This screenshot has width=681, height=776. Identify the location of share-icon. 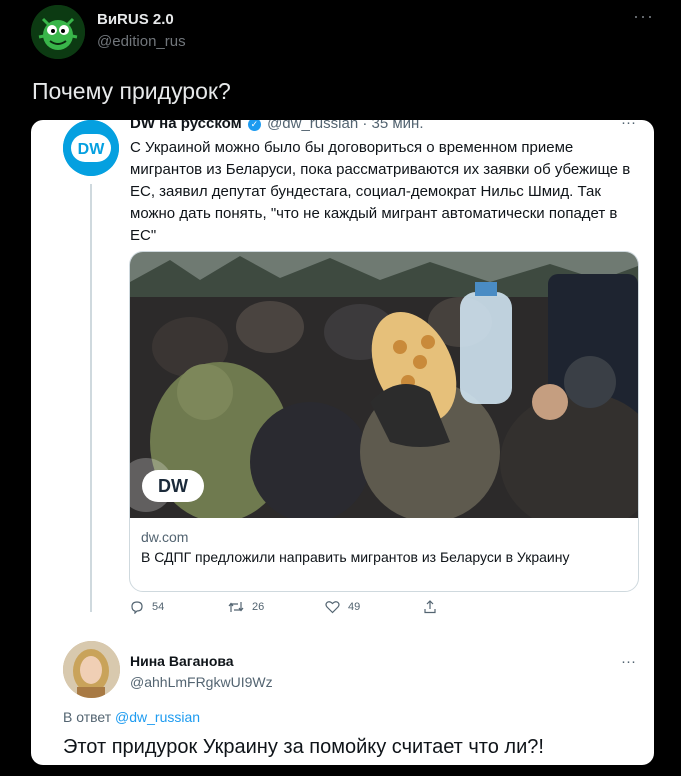
(430, 607).